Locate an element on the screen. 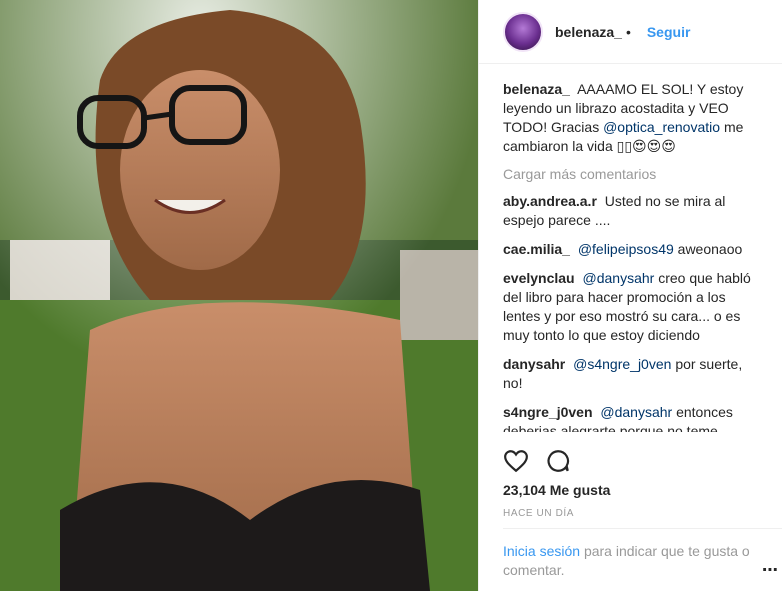  avatar is located at coordinates (523, 31).